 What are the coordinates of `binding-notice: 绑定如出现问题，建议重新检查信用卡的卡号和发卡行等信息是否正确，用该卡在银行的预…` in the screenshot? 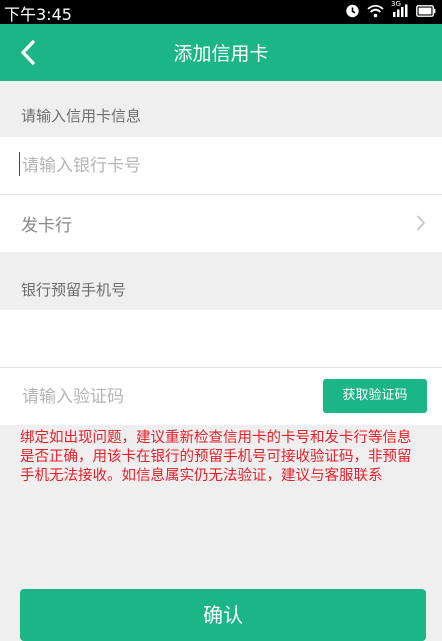 It's located at (216, 457).